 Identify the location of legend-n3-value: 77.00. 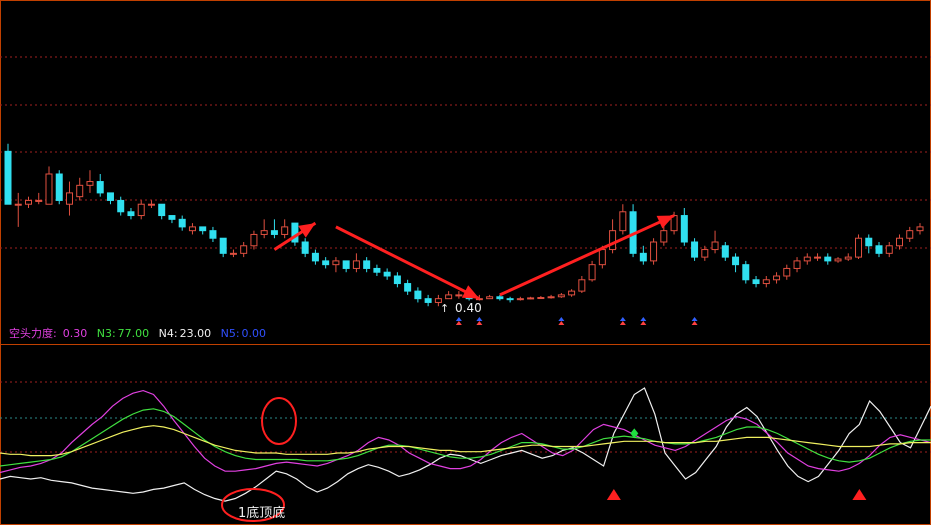
(133, 333).